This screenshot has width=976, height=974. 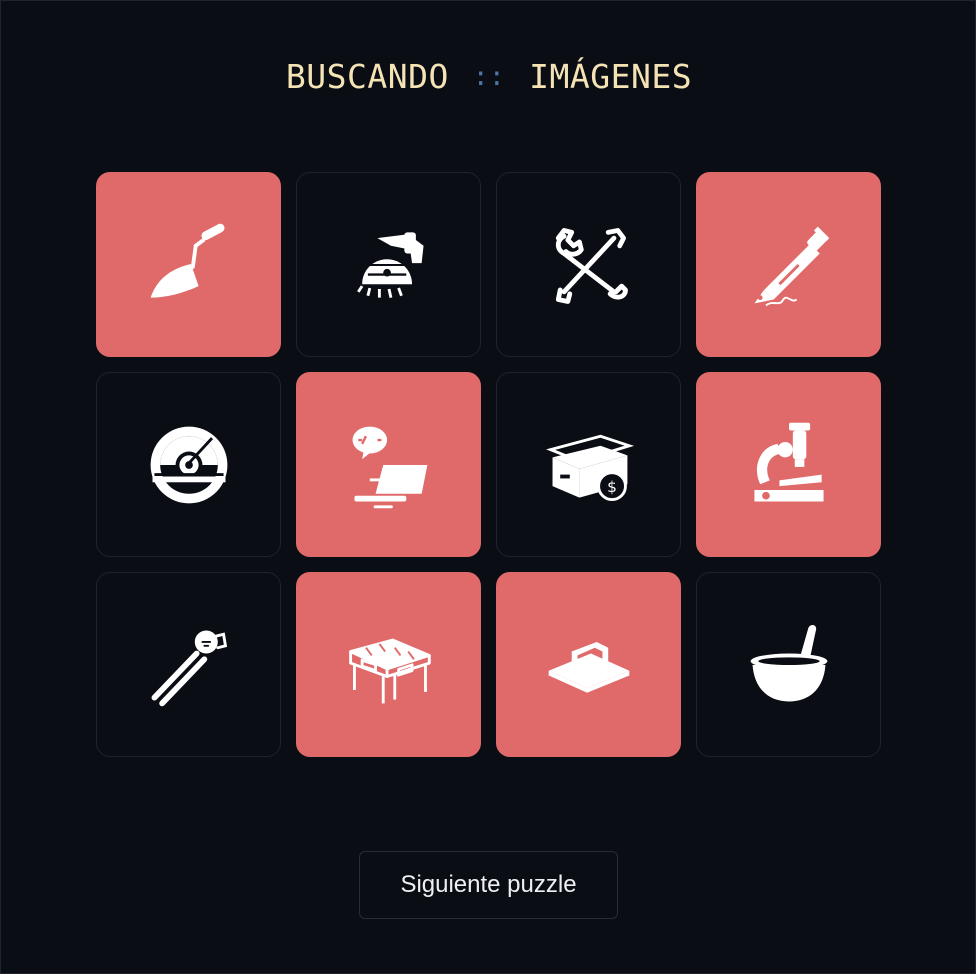 I want to click on circular-saw-icon, so click(x=390, y=264).